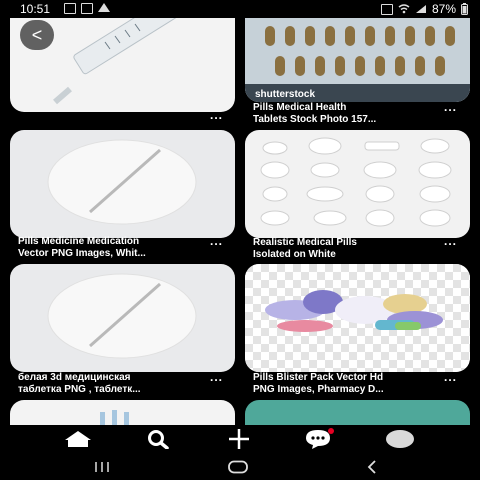 The width and height of the screenshot is (480, 480). I want to click on pin-image-white-pill, so click(122, 184).